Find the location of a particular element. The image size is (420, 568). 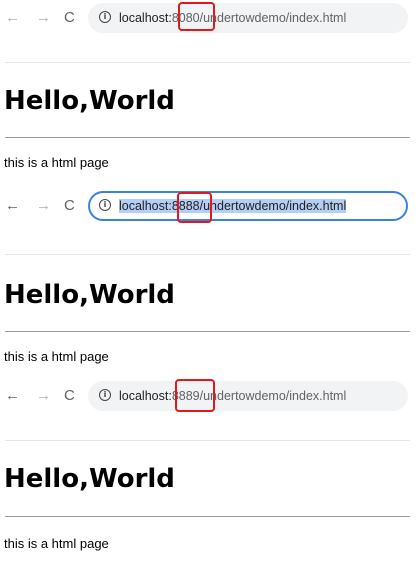

url-text: localhost:8888/undertowdemo/index.html is located at coordinates (233, 206).